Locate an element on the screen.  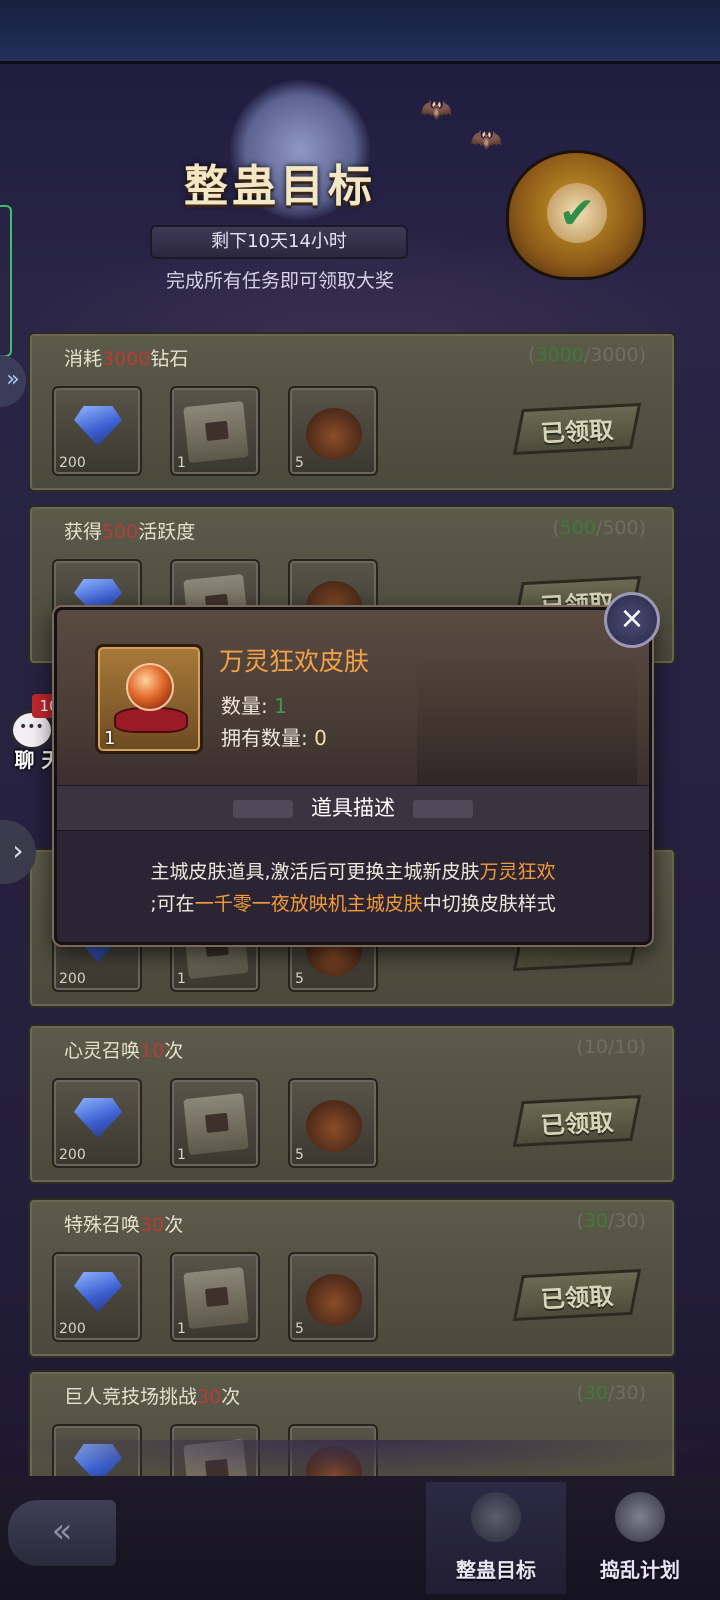
event-subtitle: 完成所有任务即可领取大奖 is located at coordinates (279, 281).